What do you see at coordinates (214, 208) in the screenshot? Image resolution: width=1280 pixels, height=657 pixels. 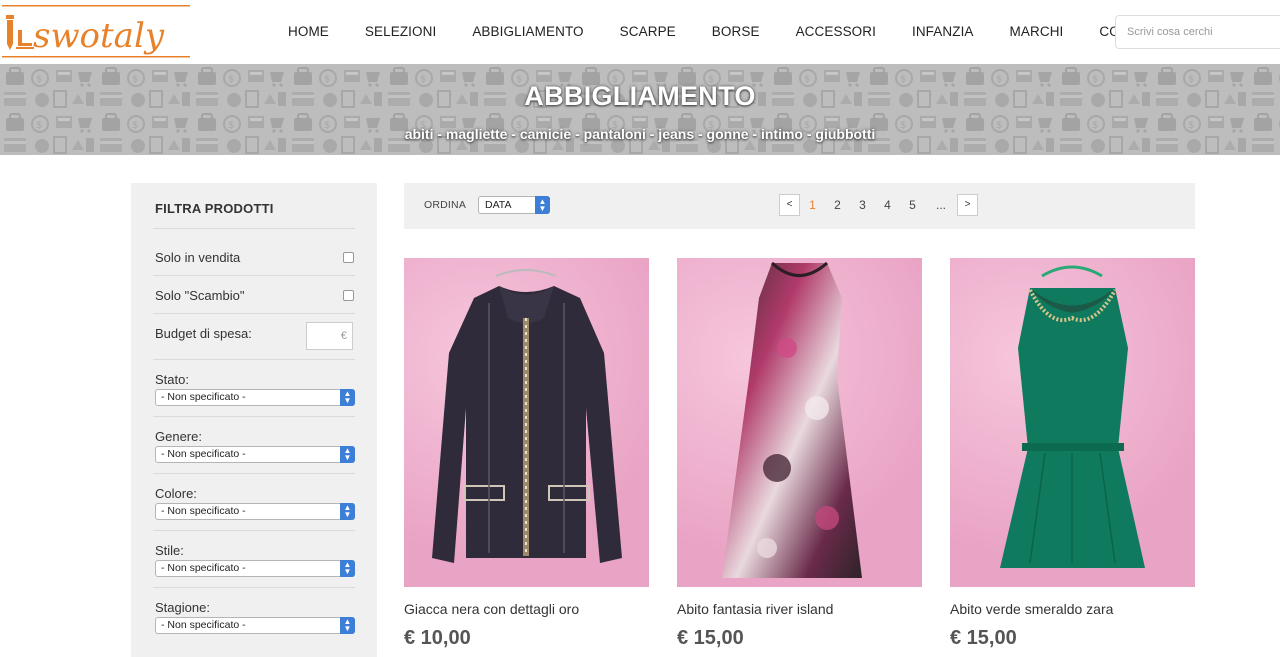 I see `filter-title: FILTRA PRODOTTI` at bounding box center [214, 208].